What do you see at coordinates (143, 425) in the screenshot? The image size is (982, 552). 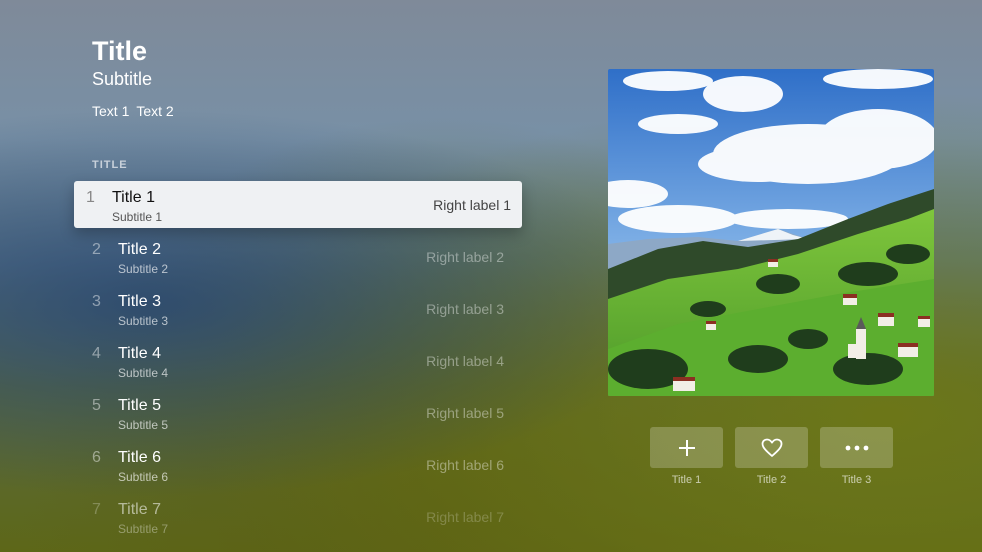 I see `list-item-subtitle: Subtitle 5` at bounding box center [143, 425].